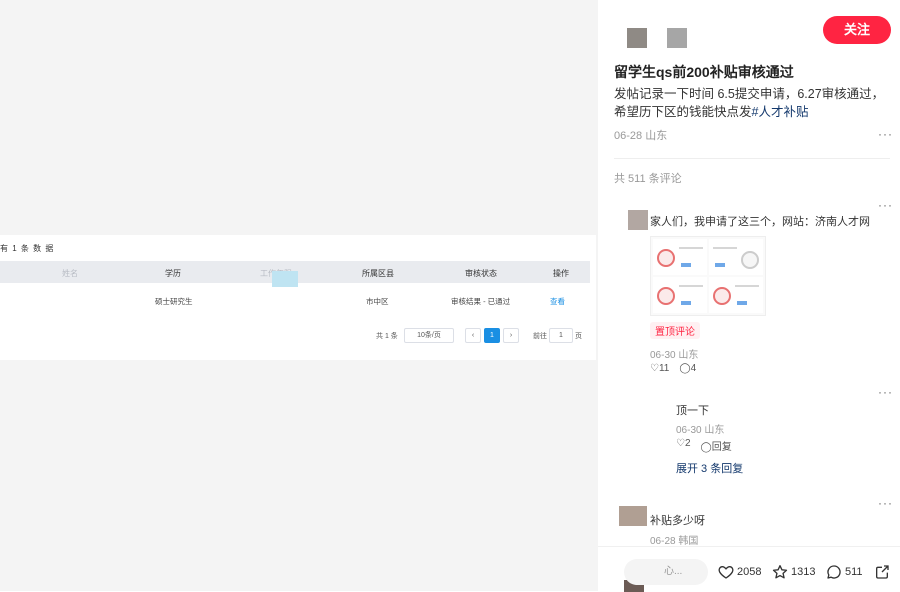 The width and height of the screenshot is (900, 592). I want to click on header-district: 所属区县, so click(378, 273).